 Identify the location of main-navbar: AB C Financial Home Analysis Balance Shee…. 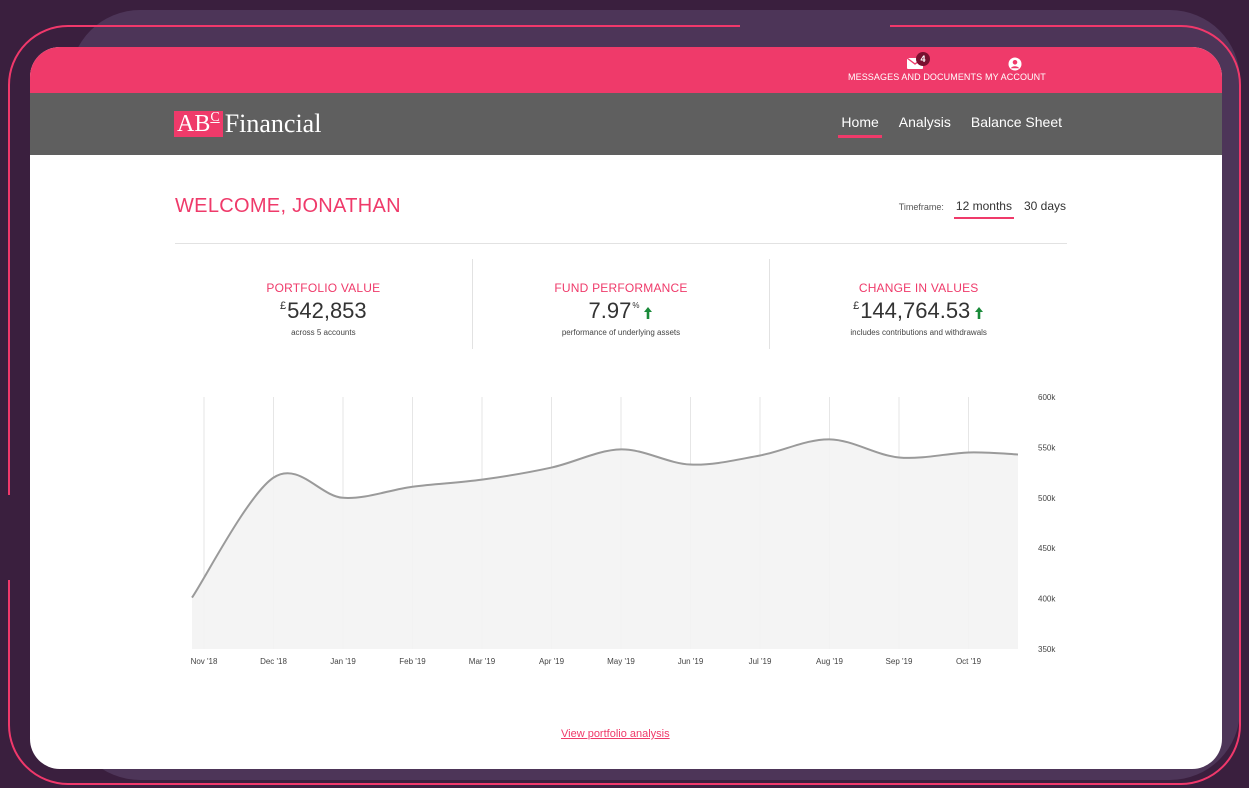
(626, 124).